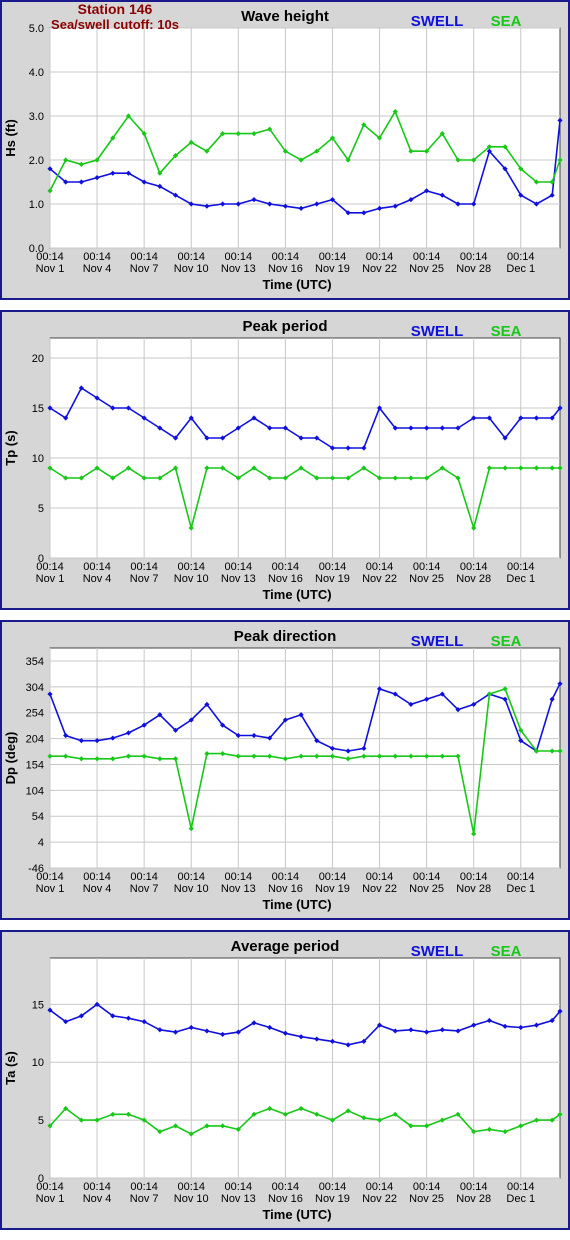  Describe the element at coordinates (115, 9) in the screenshot. I see `station-title: Station 146` at that location.